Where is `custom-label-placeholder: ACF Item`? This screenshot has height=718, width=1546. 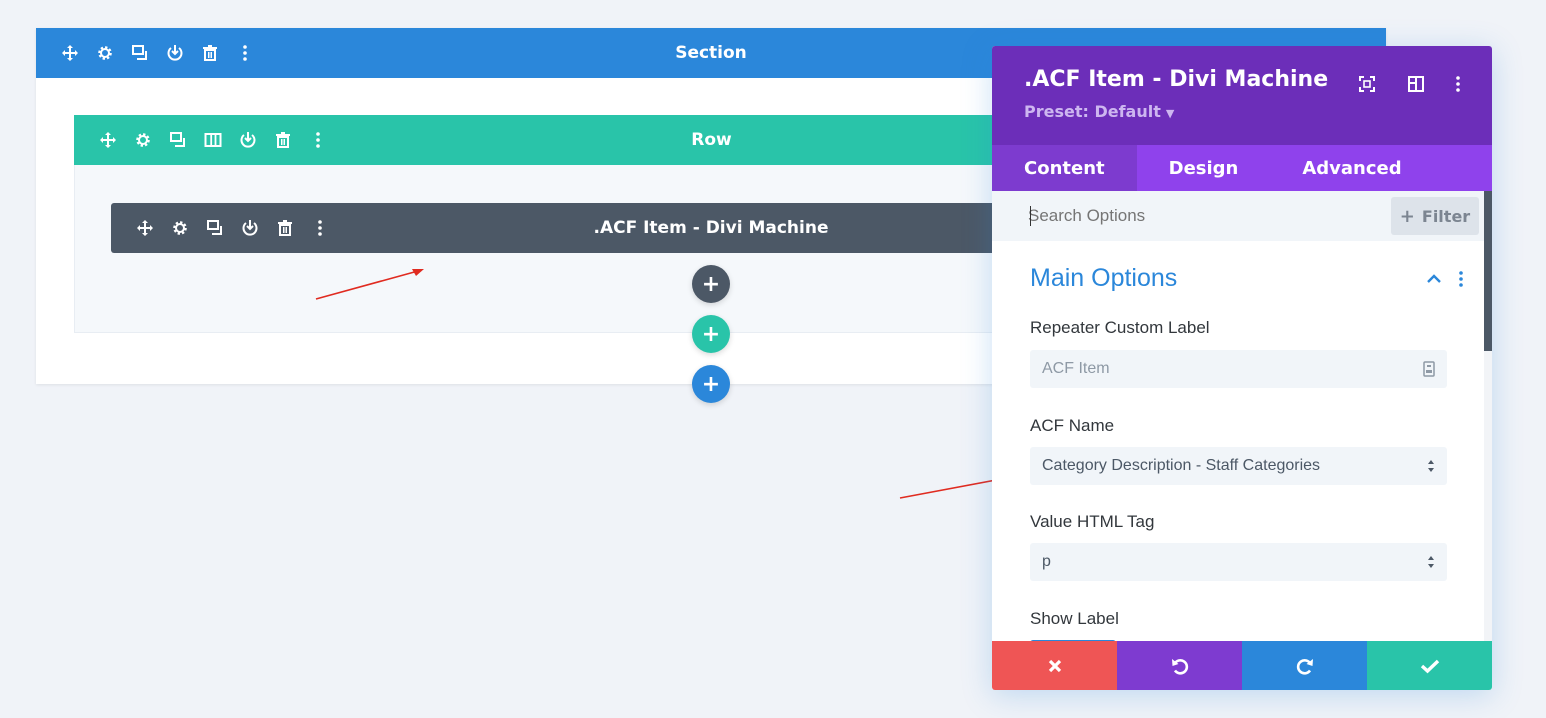 custom-label-placeholder: ACF Item is located at coordinates (1076, 368).